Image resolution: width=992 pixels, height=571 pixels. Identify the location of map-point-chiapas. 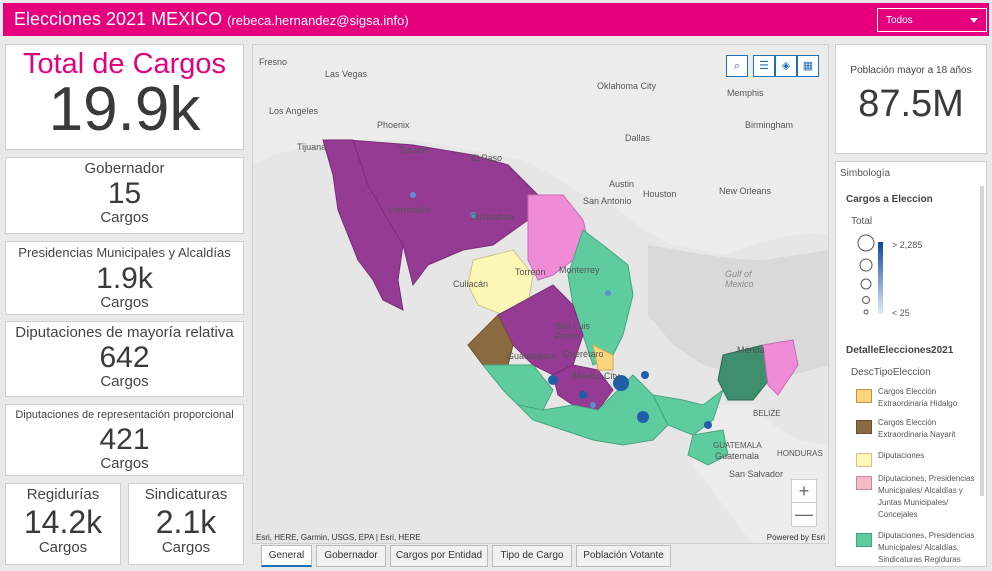
(708, 425).